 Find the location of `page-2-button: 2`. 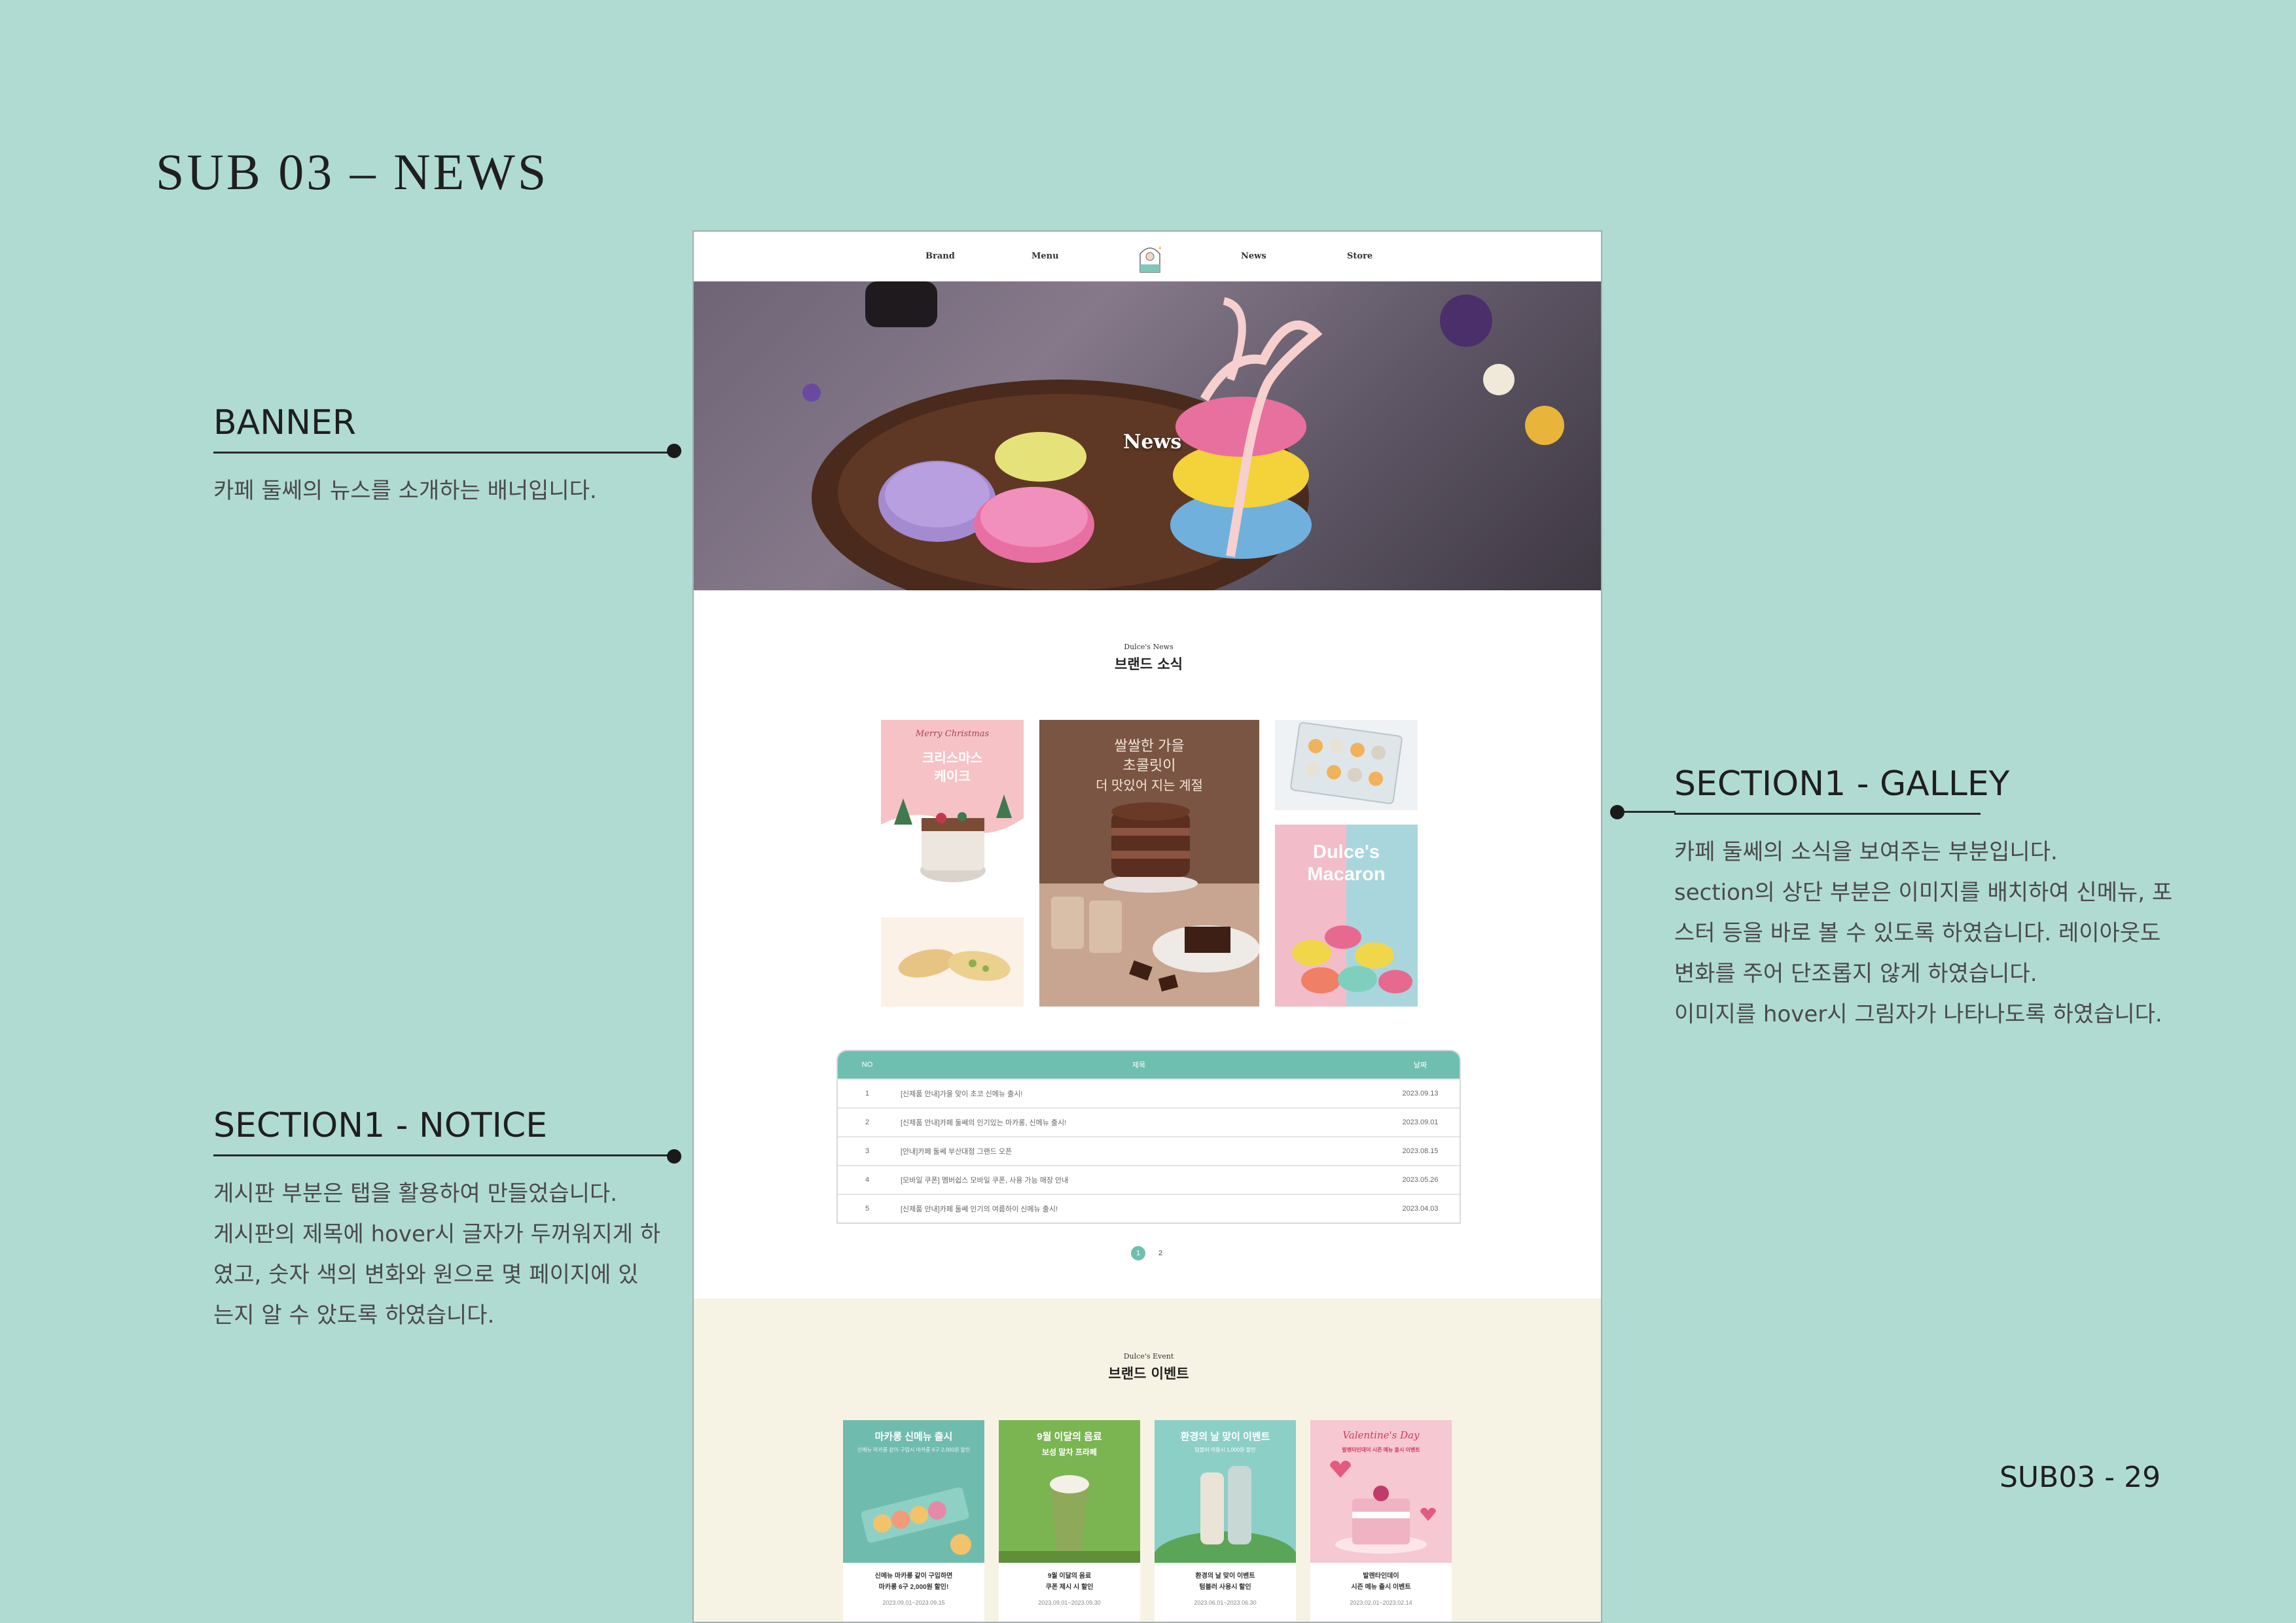

page-2-button: 2 is located at coordinates (1160, 1253).